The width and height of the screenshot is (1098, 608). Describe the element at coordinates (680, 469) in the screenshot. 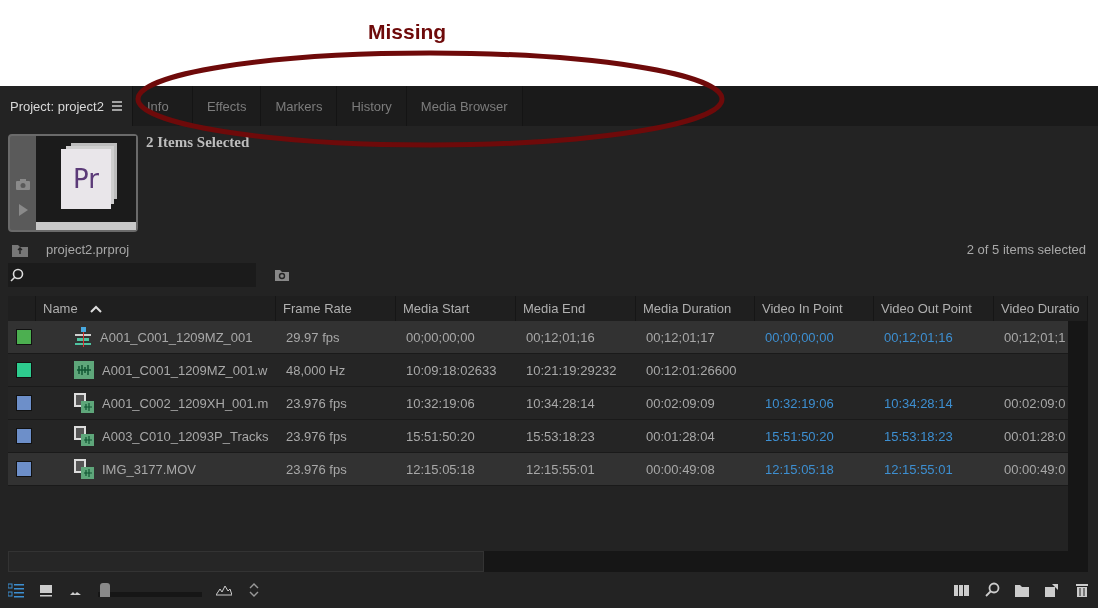

I see `table-cell-text: 00:00:49:08` at that location.